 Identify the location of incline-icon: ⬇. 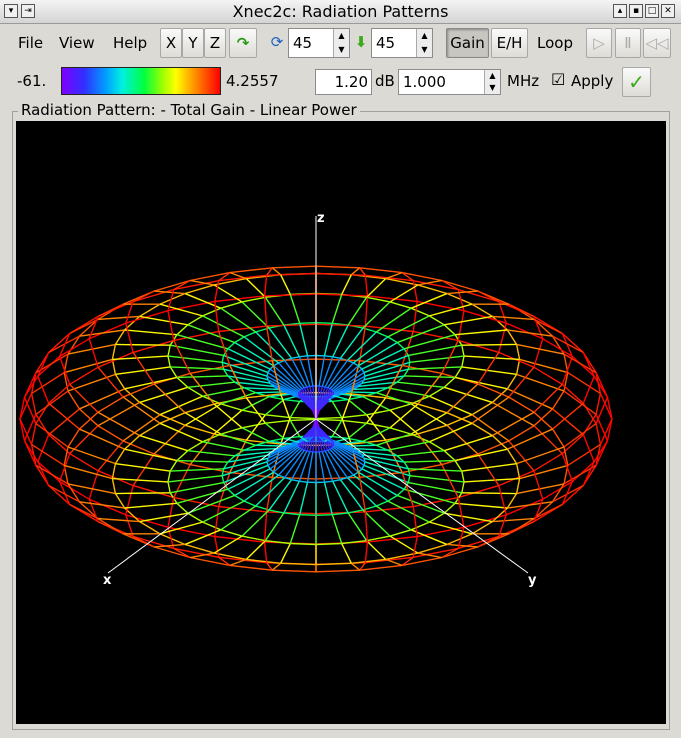
(361, 42).